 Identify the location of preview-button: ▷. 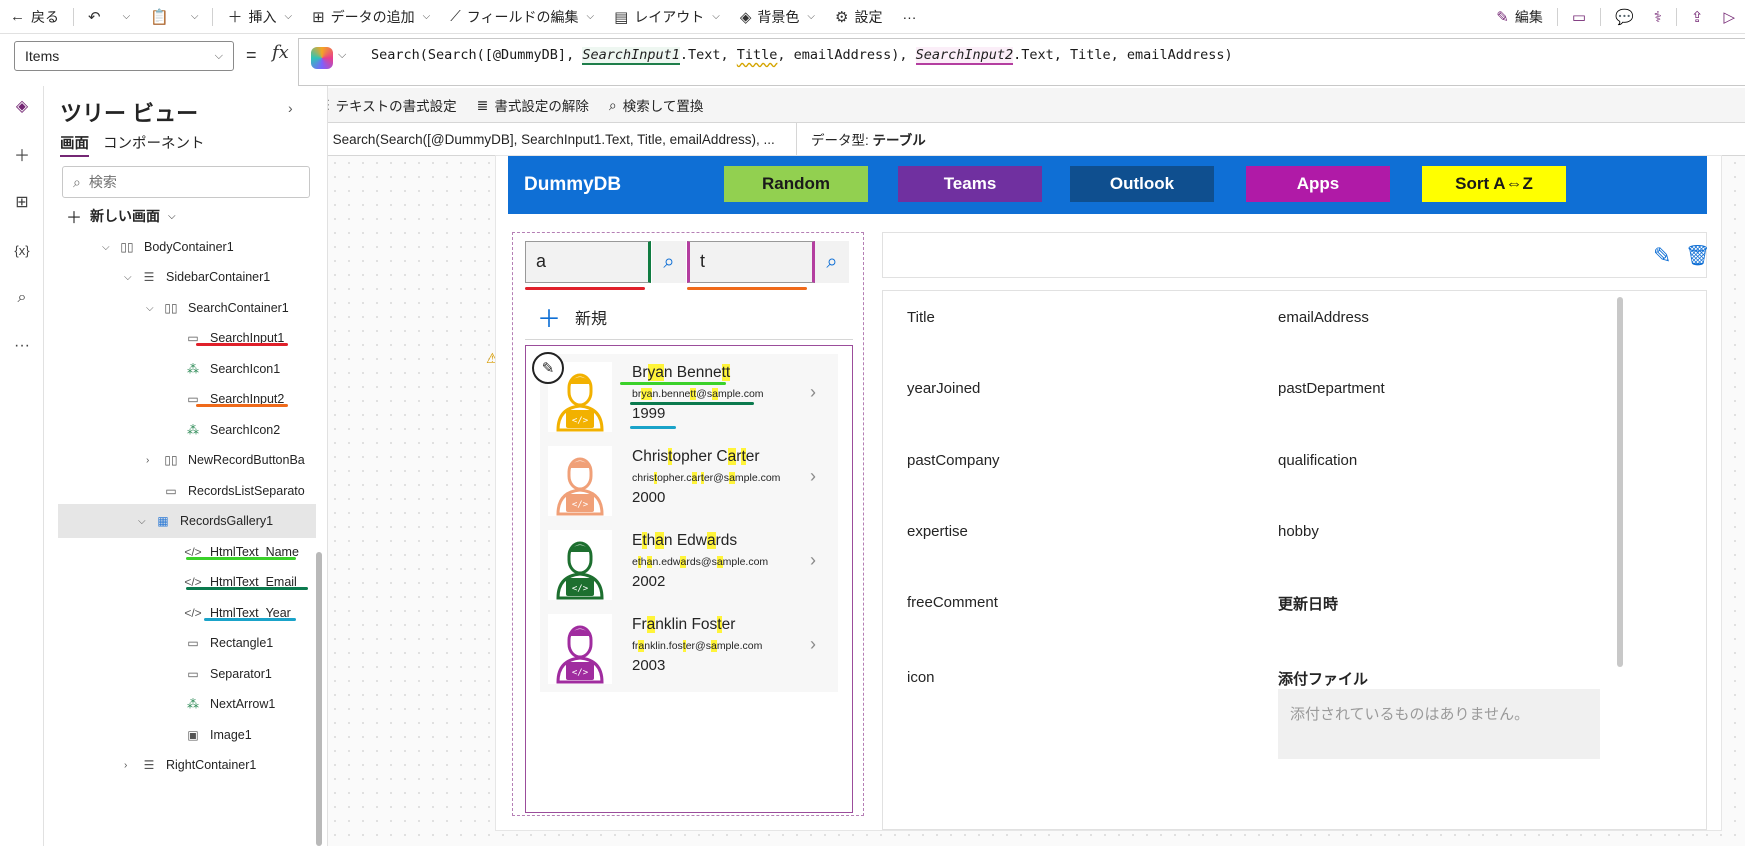
(1729, 17).